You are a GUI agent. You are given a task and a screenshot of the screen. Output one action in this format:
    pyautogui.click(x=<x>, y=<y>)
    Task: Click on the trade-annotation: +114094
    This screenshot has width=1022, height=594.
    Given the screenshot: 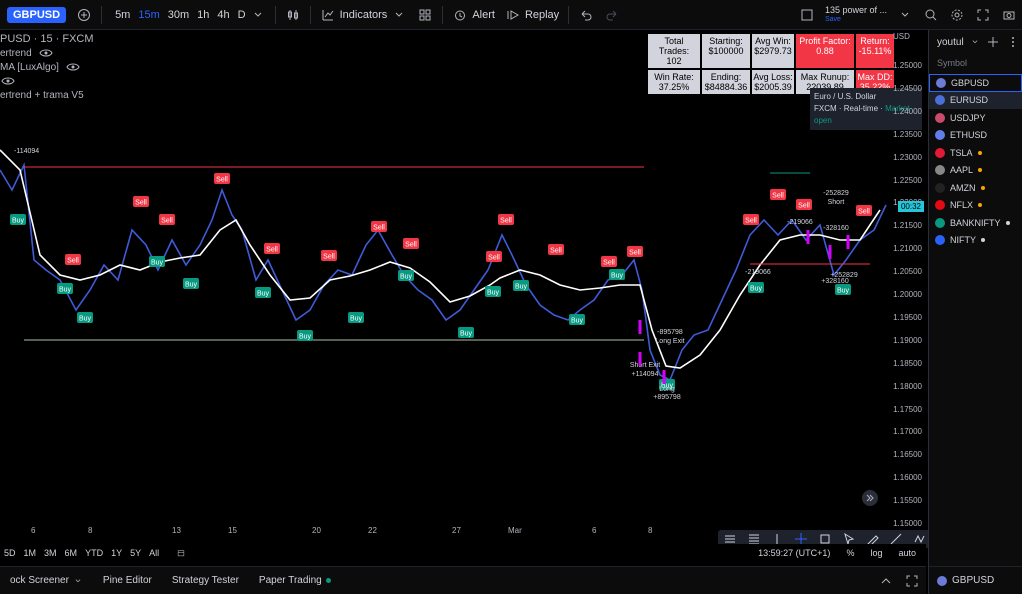 What is the action you would take?
    pyautogui.click(x=645, y=374)
    